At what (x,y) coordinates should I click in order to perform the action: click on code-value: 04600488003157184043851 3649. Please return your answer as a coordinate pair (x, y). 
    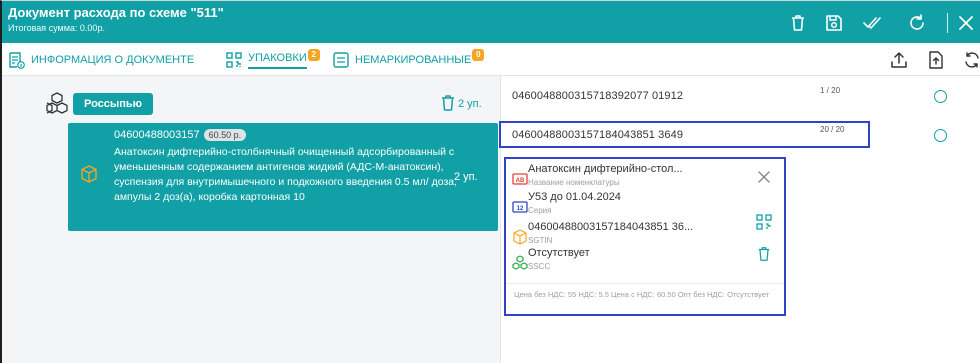
    Looking at the image, I should click on (598, 135).